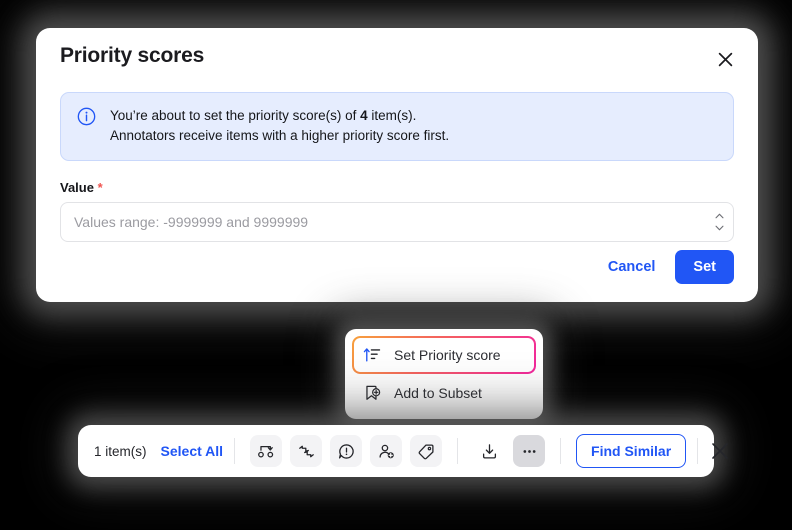 The height and width of the screenshot is (530, 792). I want to click on info-line1-suffix: item(s)., so click(392, 115).